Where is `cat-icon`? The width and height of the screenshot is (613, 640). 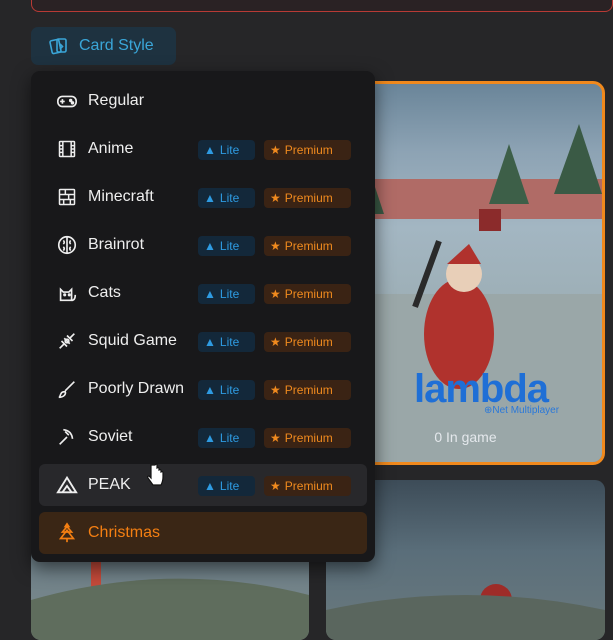
cat-icon is located at coordinates (67, 293).